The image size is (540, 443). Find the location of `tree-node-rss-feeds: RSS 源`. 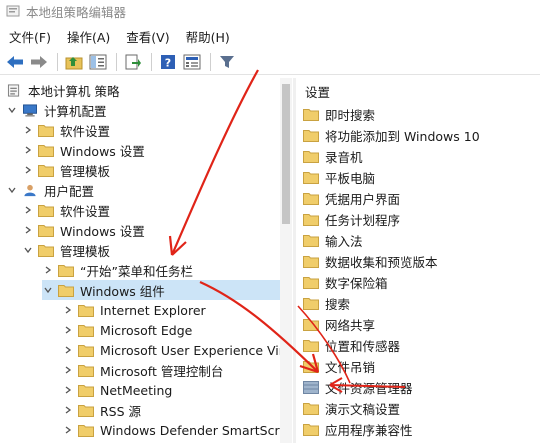

tree-node-rss-feeds: RSS 源 is located at coordinates (101, 410).